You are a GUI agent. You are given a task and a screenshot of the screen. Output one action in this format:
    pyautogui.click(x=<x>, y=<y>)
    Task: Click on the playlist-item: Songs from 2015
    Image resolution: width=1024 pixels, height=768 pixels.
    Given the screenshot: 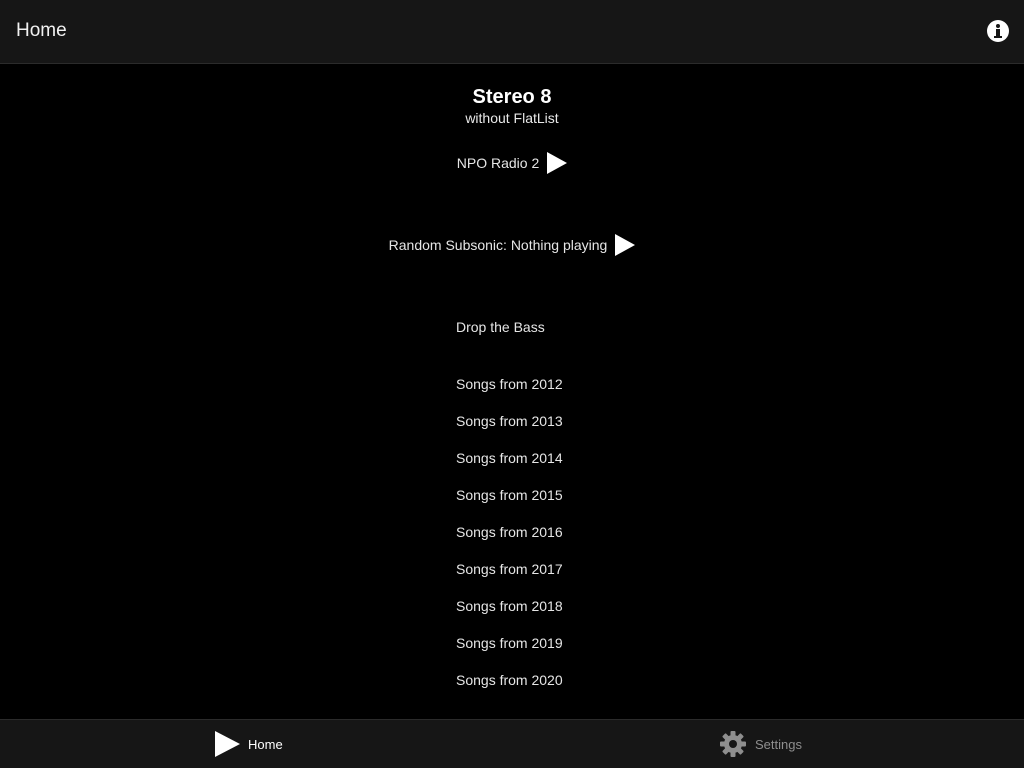 What is the action you would take?
    pyautogui.click(x=509, y=495)
    